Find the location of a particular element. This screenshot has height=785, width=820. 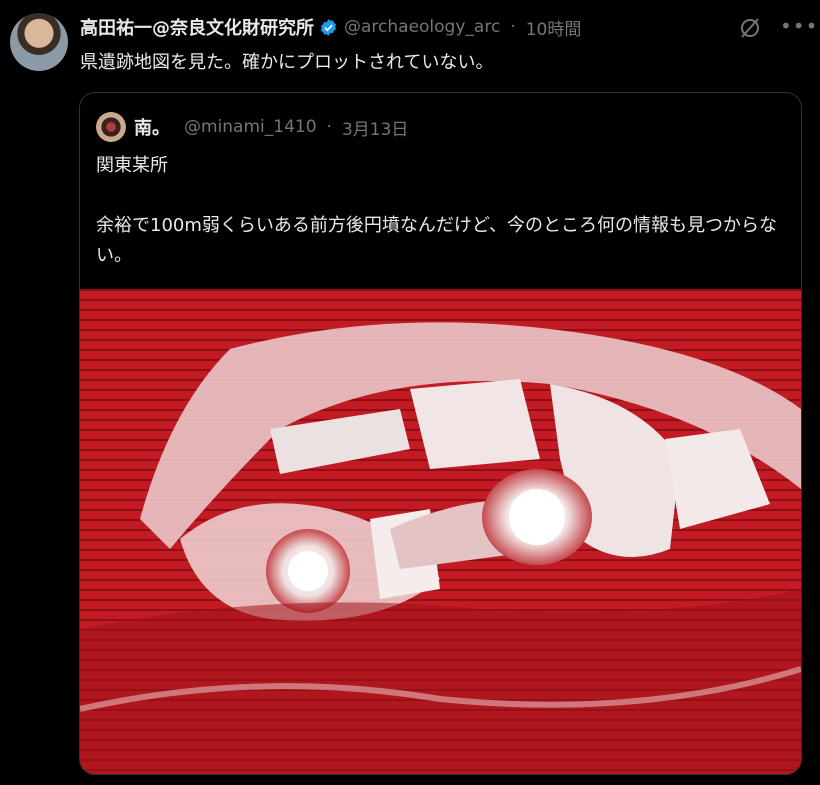

quote-author-name: 南。 is located at coordinates (152, 127).